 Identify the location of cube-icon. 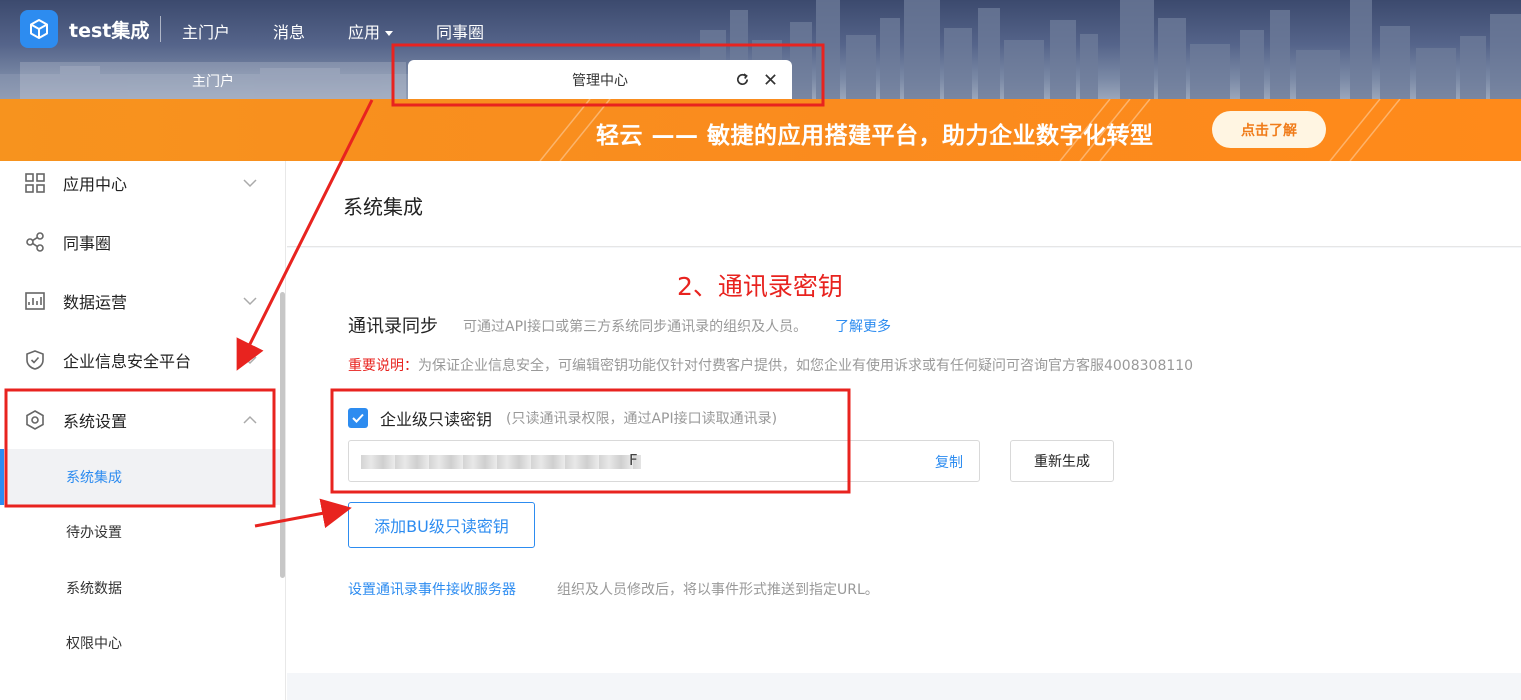
(39, 29).